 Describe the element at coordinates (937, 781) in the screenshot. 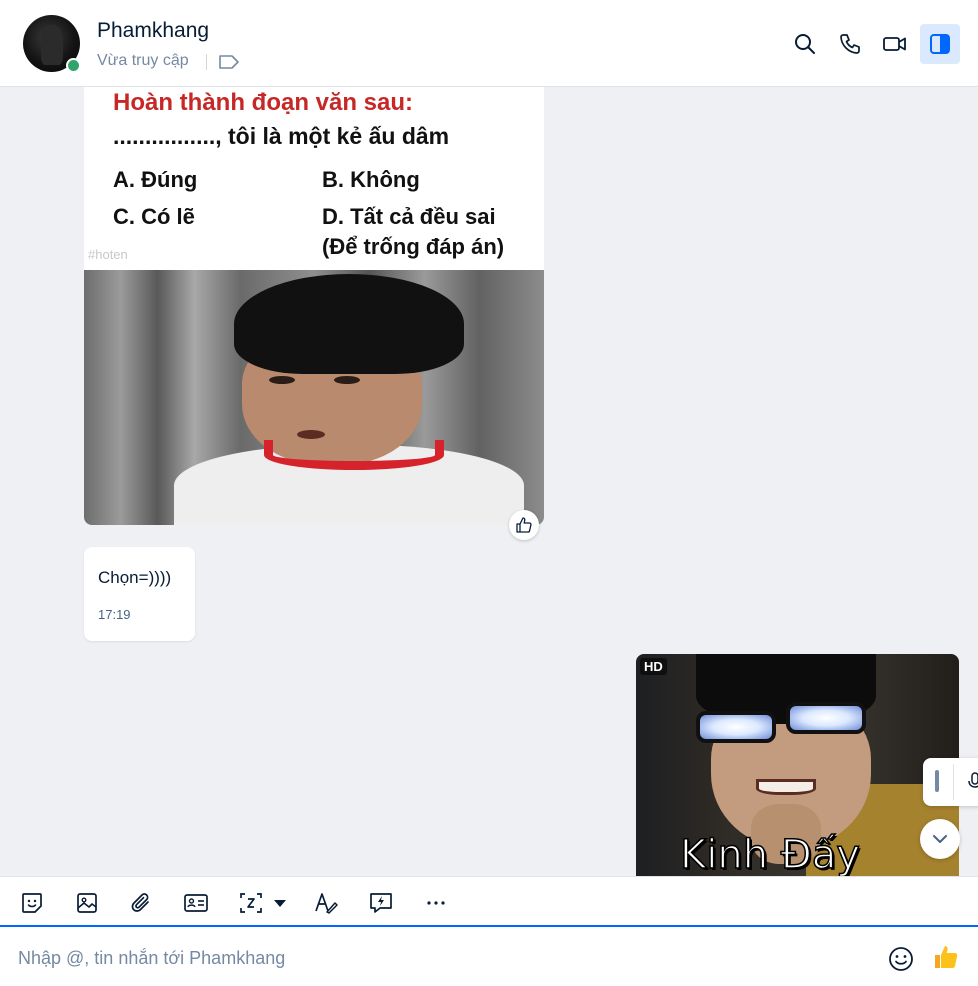

I see `drag-handle` at that location.